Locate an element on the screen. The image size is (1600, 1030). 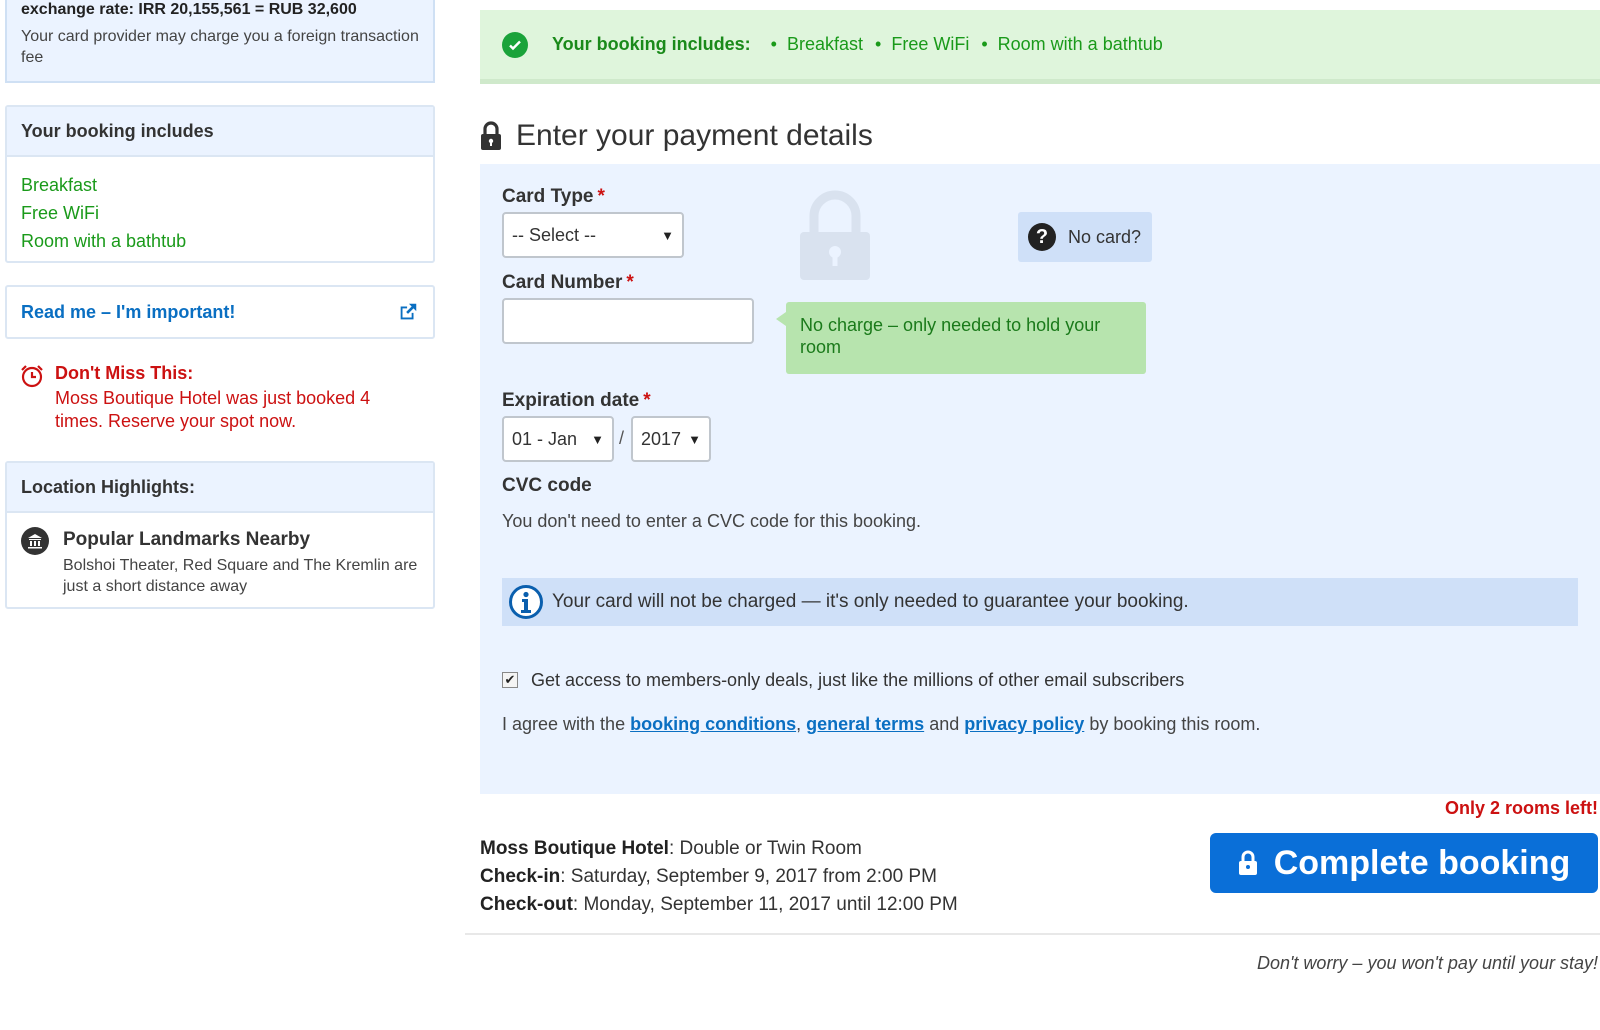
include-item: Free WiFi is located at coordinates (60, 213).